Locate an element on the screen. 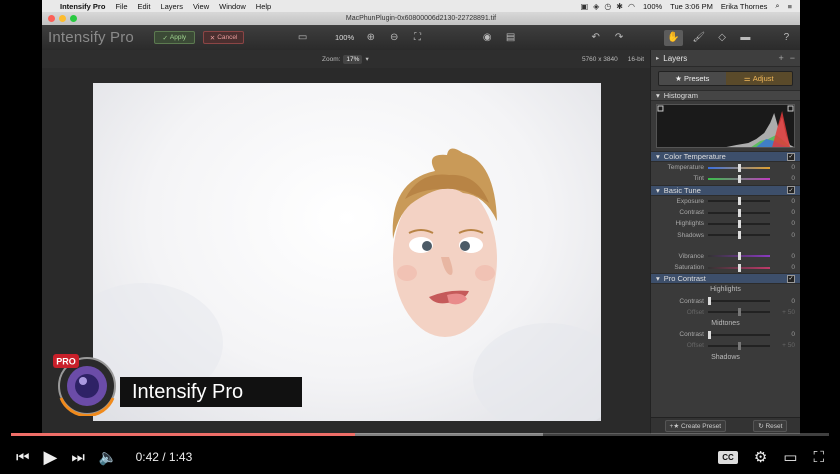 The width and height of the screenshot is (840, 474). spotlight-icon: ⌕ is located at coordinates (777, 6).